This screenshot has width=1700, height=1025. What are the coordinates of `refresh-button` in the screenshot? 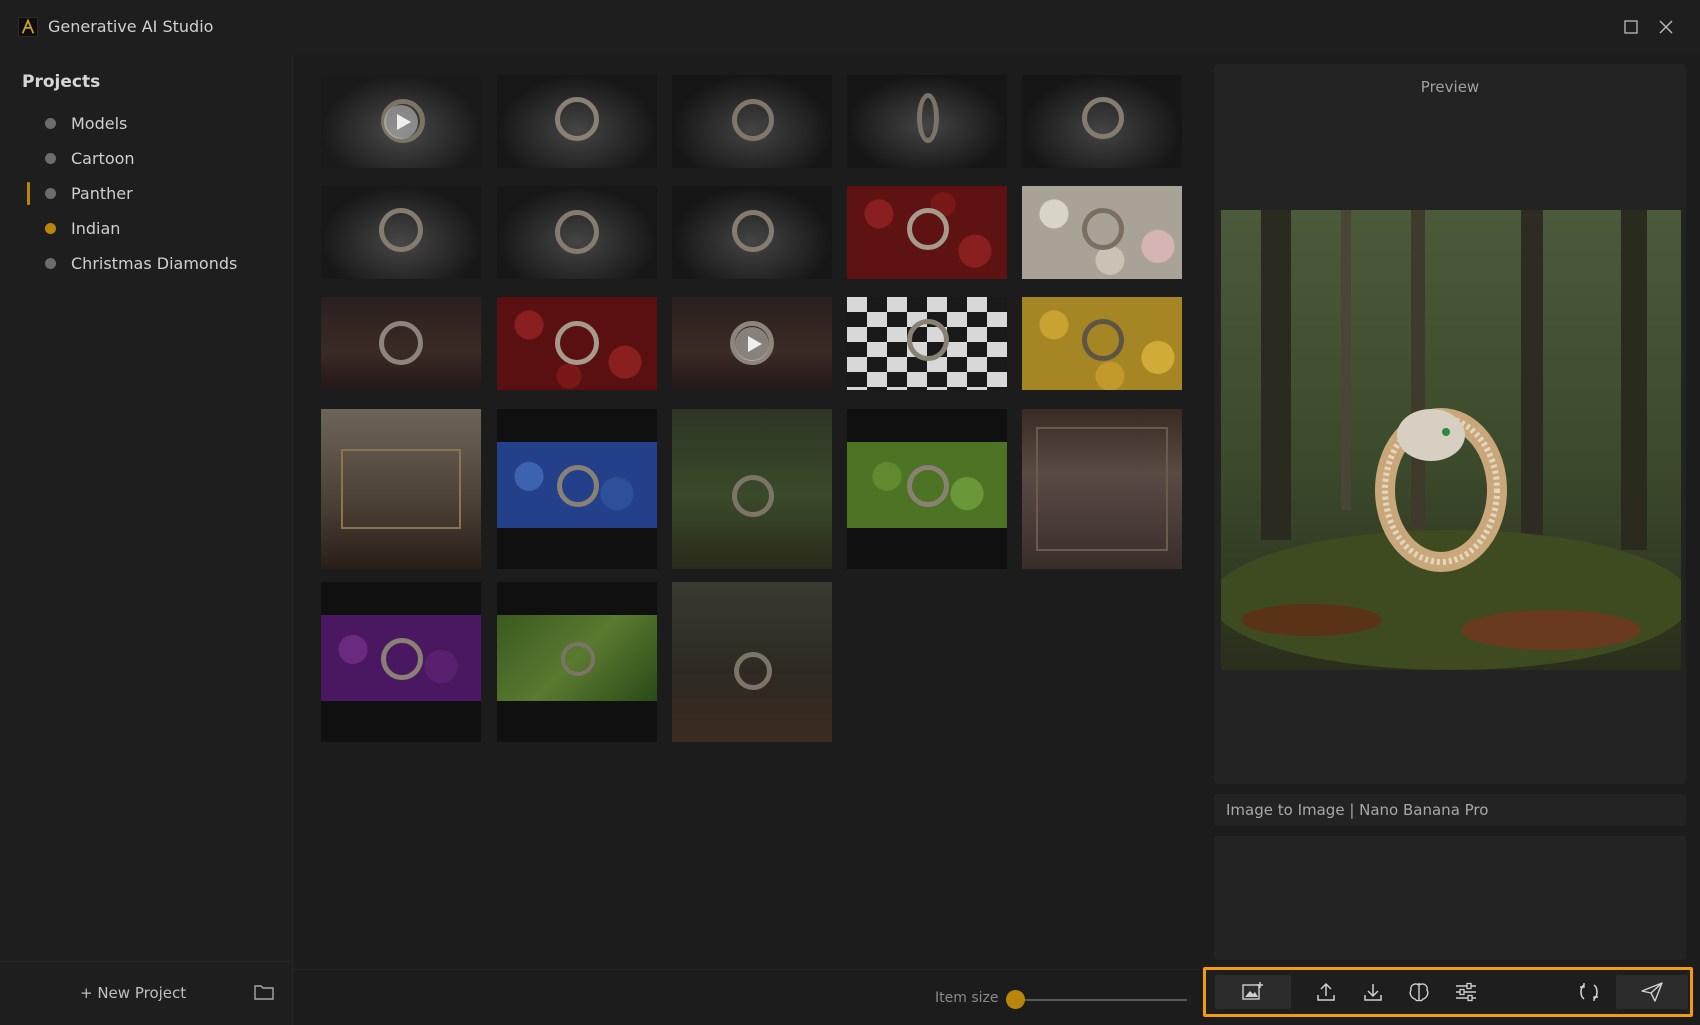 It's located at (1589, 992).